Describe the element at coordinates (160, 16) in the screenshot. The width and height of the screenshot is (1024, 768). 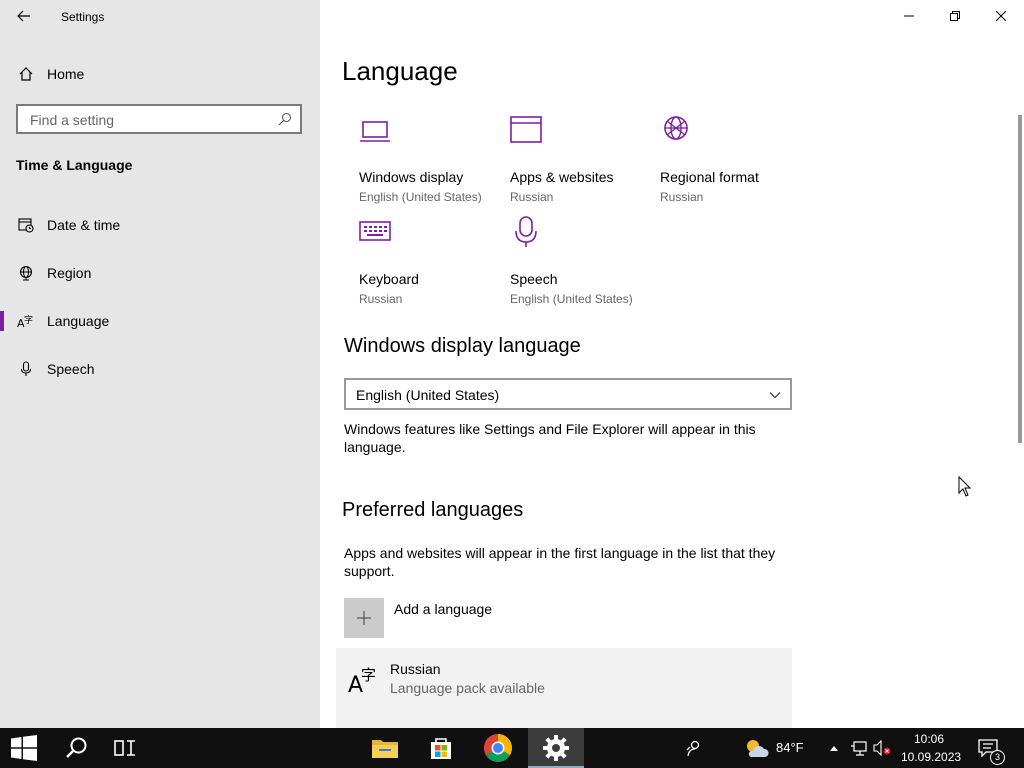
I see `title-bar: Settings` at that location.